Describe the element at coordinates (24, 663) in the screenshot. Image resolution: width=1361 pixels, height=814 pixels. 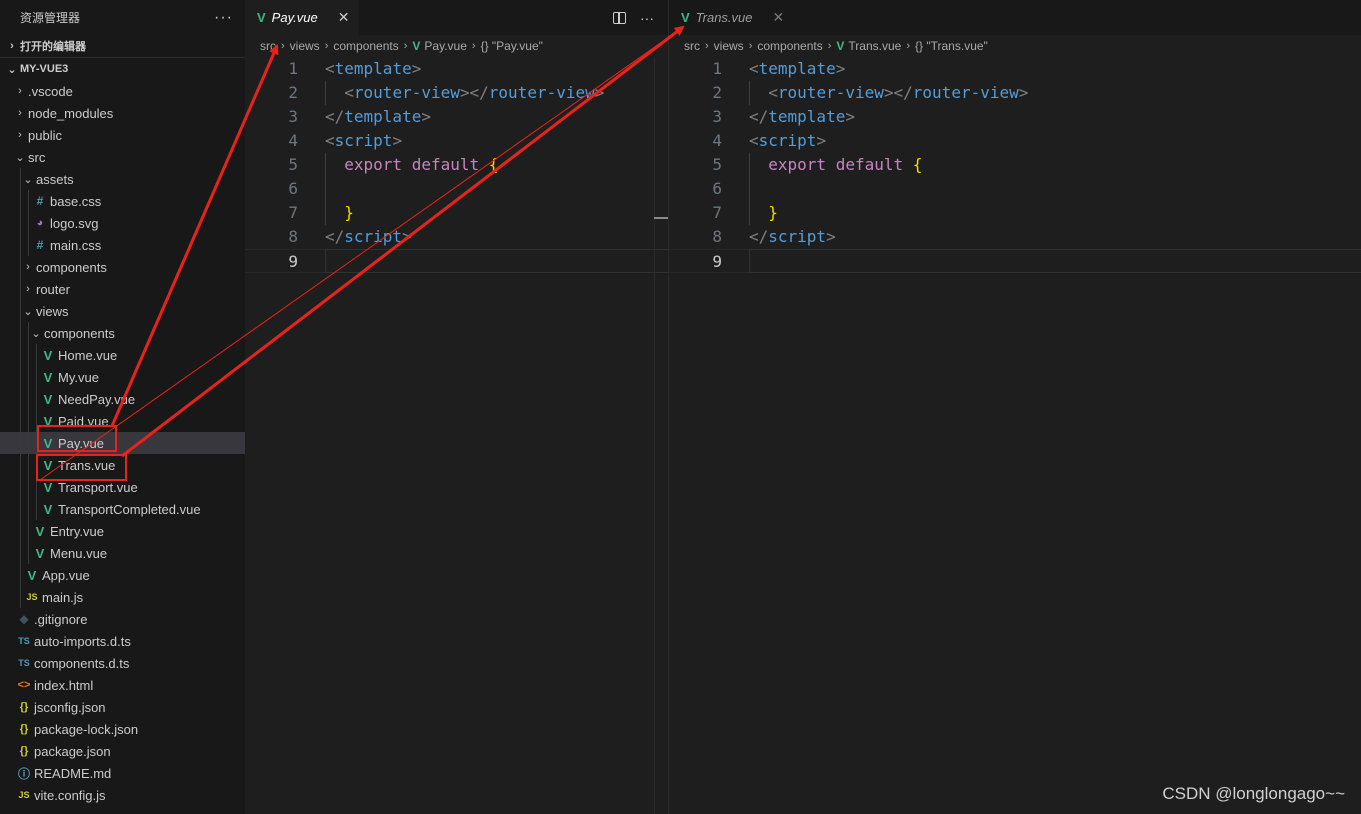
I see `ts-file-icon: TS` at that location.